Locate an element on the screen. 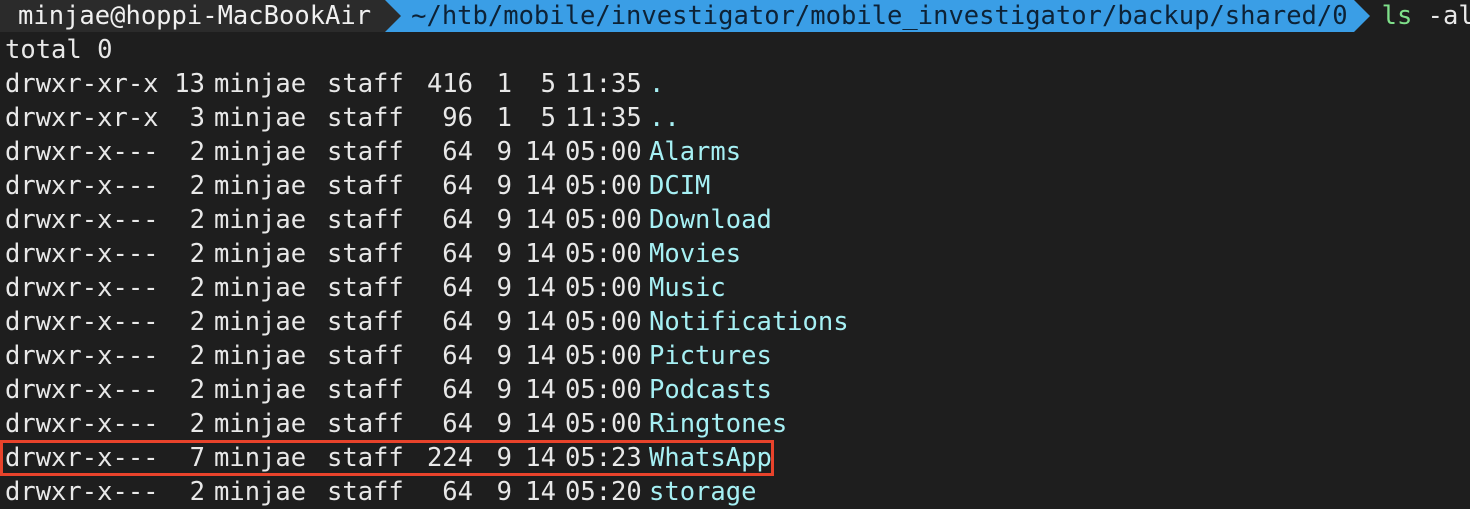 Image resolution: width=1470 pixels, height=509 pixels. listing-size: 96 is located at coordinates (457, 118).